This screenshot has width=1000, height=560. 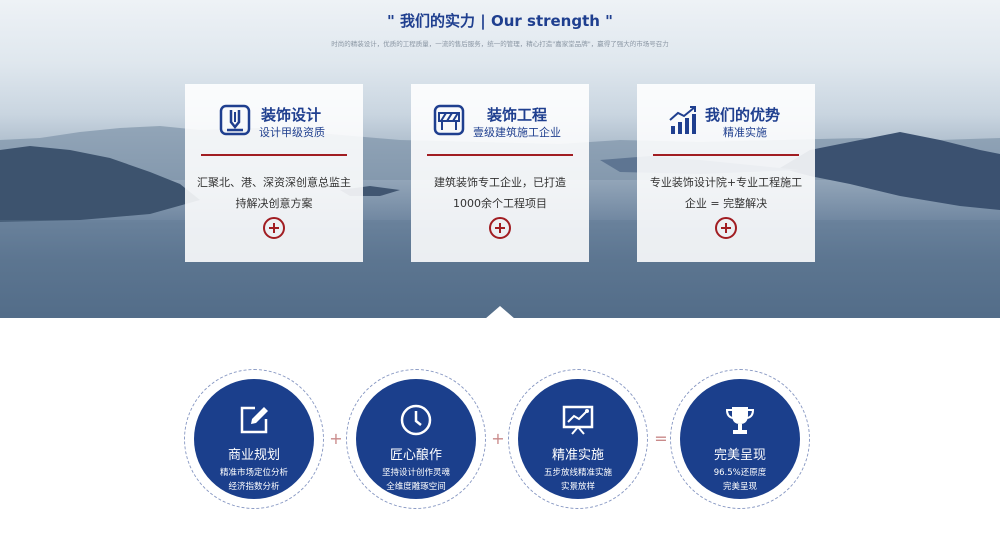 I want to click on presentation-chart-icon, so click(x=578, y=420).